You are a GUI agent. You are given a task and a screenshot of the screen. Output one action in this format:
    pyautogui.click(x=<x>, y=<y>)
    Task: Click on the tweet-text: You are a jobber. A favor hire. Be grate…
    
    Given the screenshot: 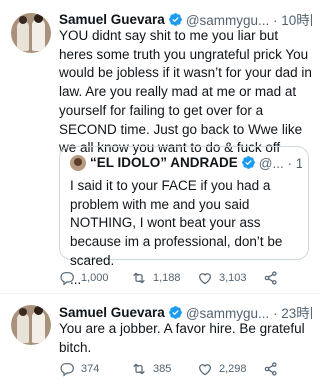 What is the action you would take?
    pyautogui.click(x=184, y=338)
    